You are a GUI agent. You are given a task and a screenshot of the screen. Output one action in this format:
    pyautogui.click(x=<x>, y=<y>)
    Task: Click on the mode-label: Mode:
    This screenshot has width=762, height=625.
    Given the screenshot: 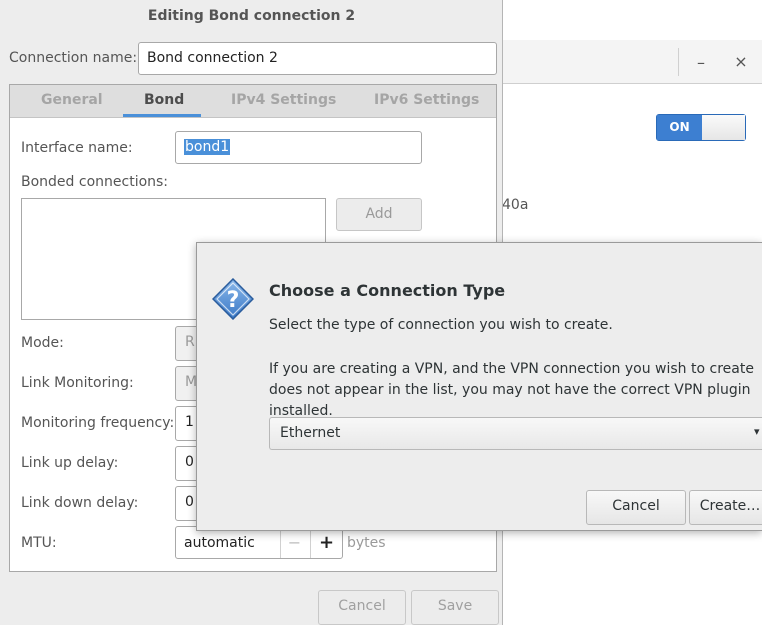 What is the action you would take?
    pyautogui.click(x=42, y=343)
    